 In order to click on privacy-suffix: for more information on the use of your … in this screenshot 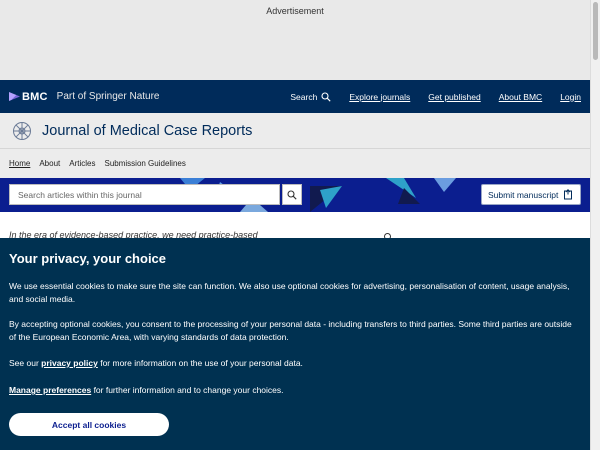, I will do `click(200, 363)`.